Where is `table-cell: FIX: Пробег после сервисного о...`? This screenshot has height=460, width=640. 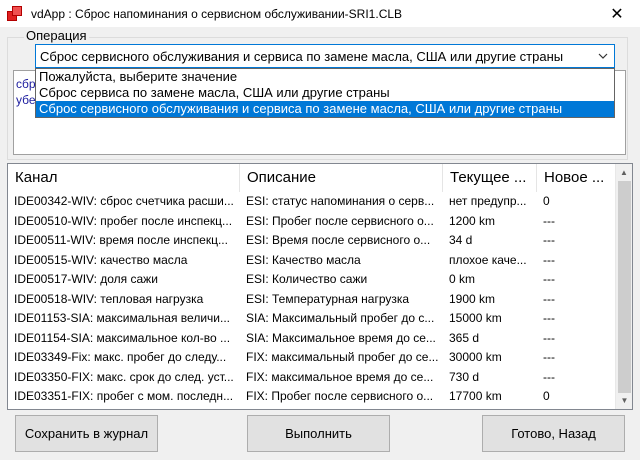
table-cell: FIX: Пробег после сервисного о... is located at coordinates (340, 396).